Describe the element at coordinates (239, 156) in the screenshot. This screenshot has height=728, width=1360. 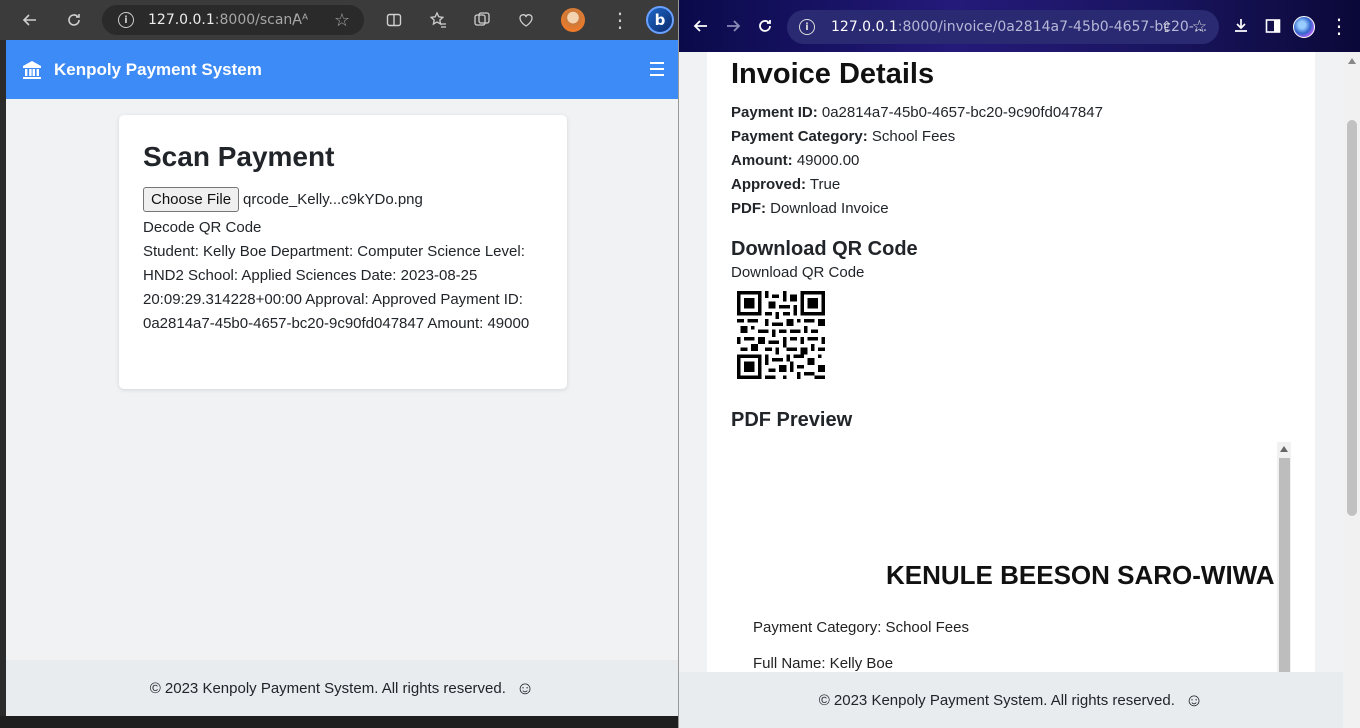
I see `page-title: Scan Payment` at that location.